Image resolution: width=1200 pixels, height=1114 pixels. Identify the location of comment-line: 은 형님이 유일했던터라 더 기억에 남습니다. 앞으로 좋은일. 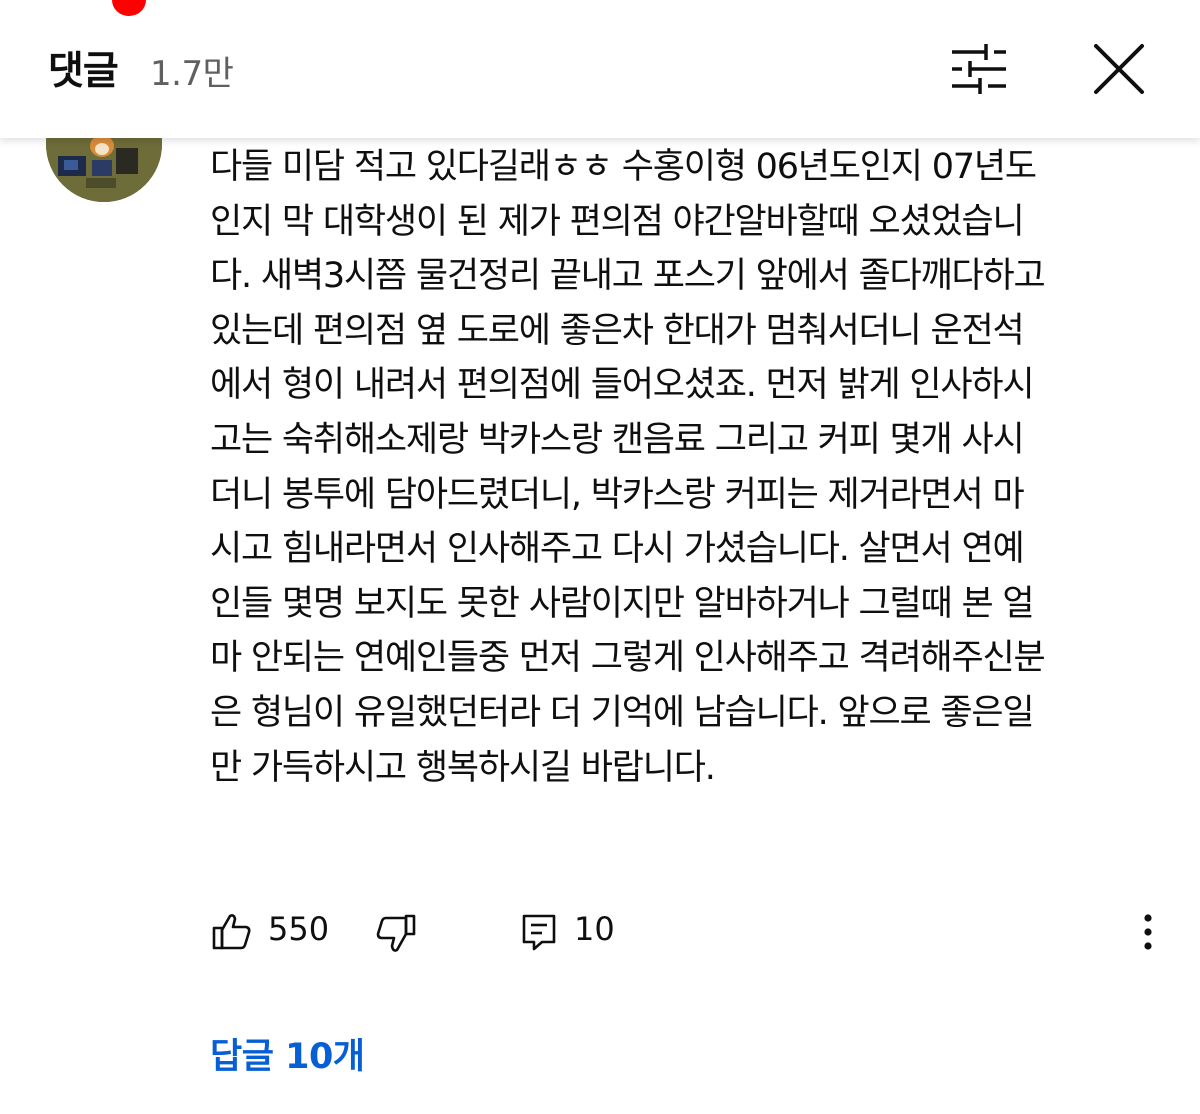
(622, 712).